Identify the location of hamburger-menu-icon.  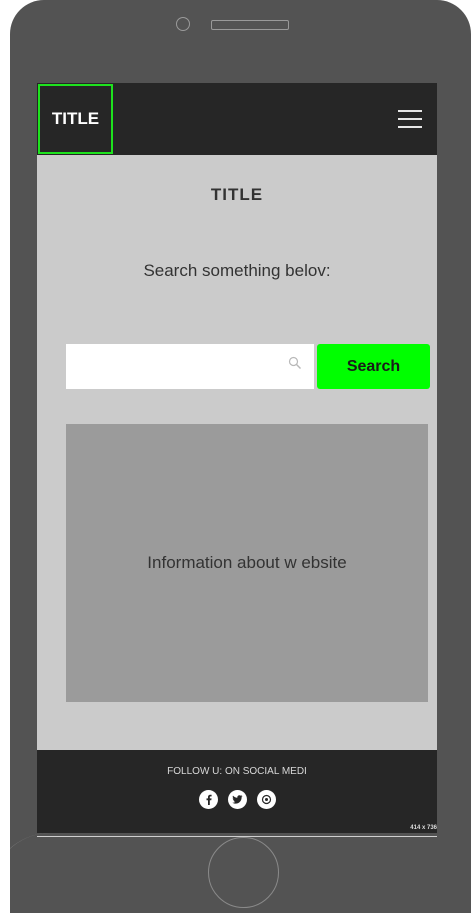
(410, 119).